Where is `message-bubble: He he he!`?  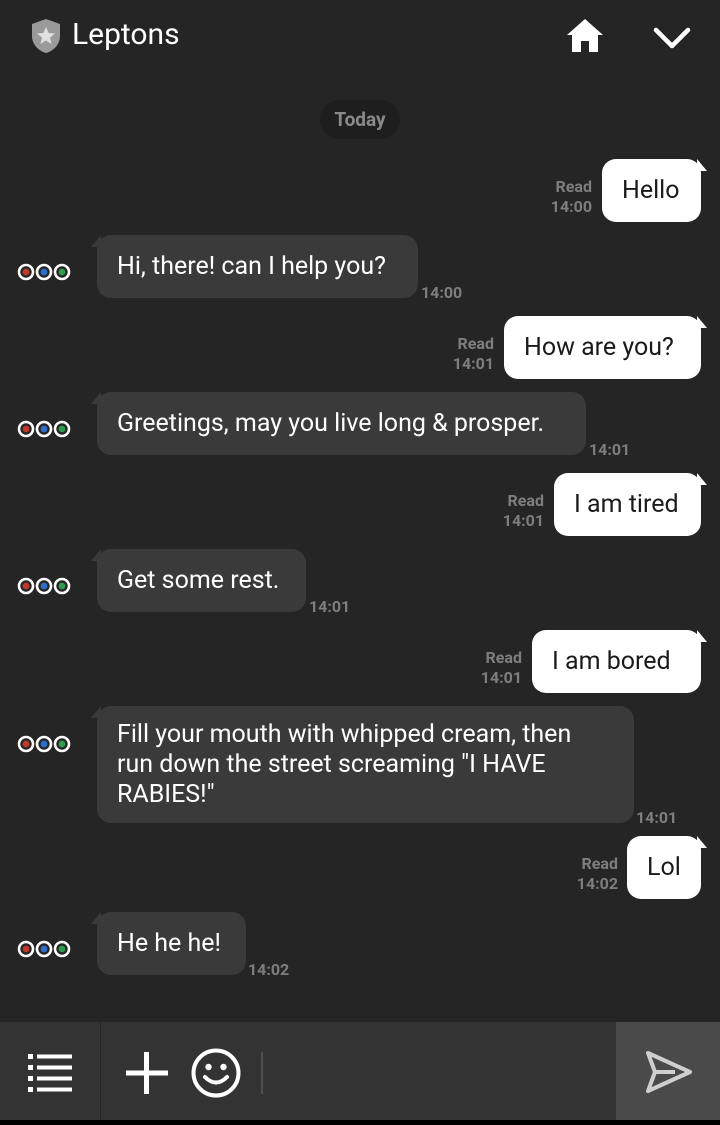 message-bubble: He he he! is located at coordinates (168, 943).